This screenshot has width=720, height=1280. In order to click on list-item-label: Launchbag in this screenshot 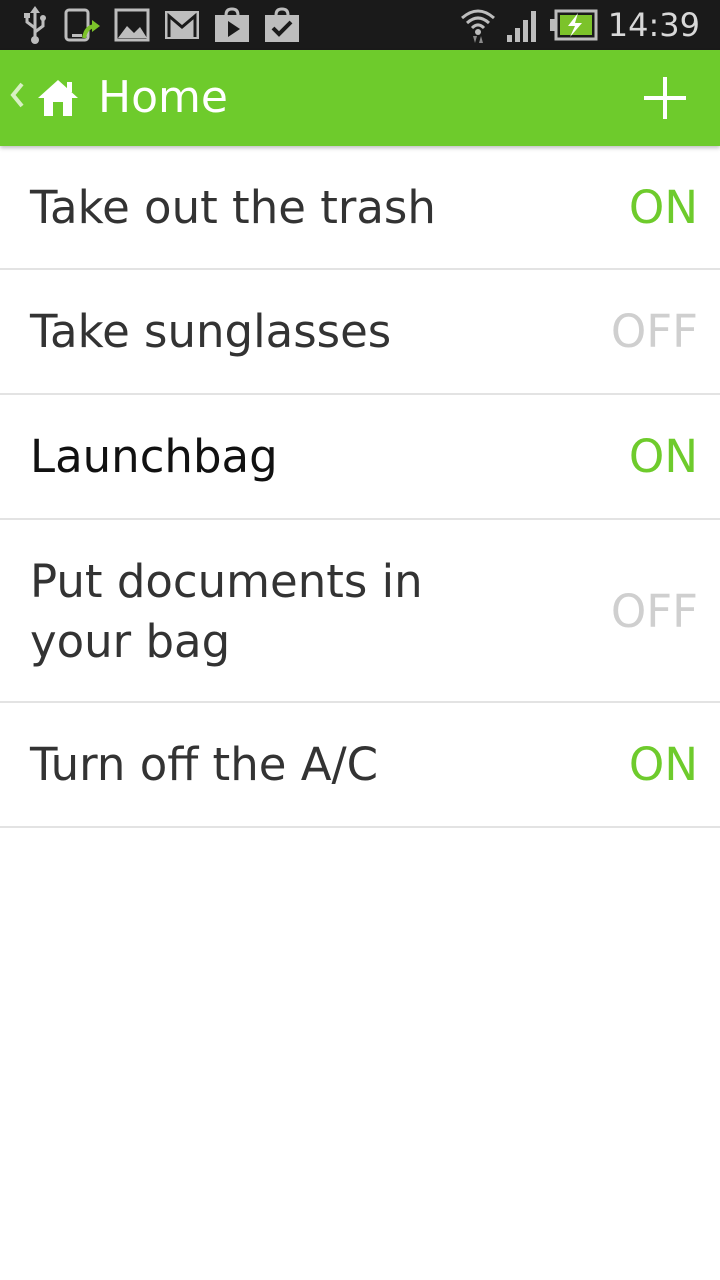, I will do `click(154, 456)`.